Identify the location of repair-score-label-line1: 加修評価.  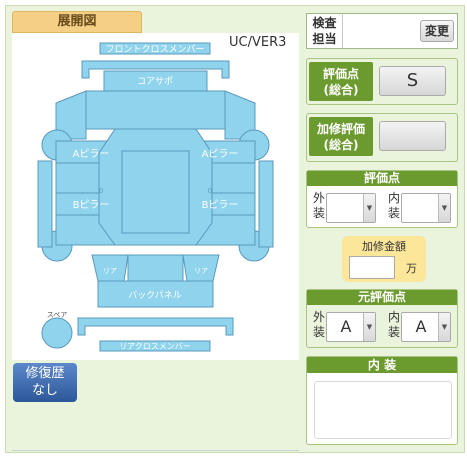
(340, 129).